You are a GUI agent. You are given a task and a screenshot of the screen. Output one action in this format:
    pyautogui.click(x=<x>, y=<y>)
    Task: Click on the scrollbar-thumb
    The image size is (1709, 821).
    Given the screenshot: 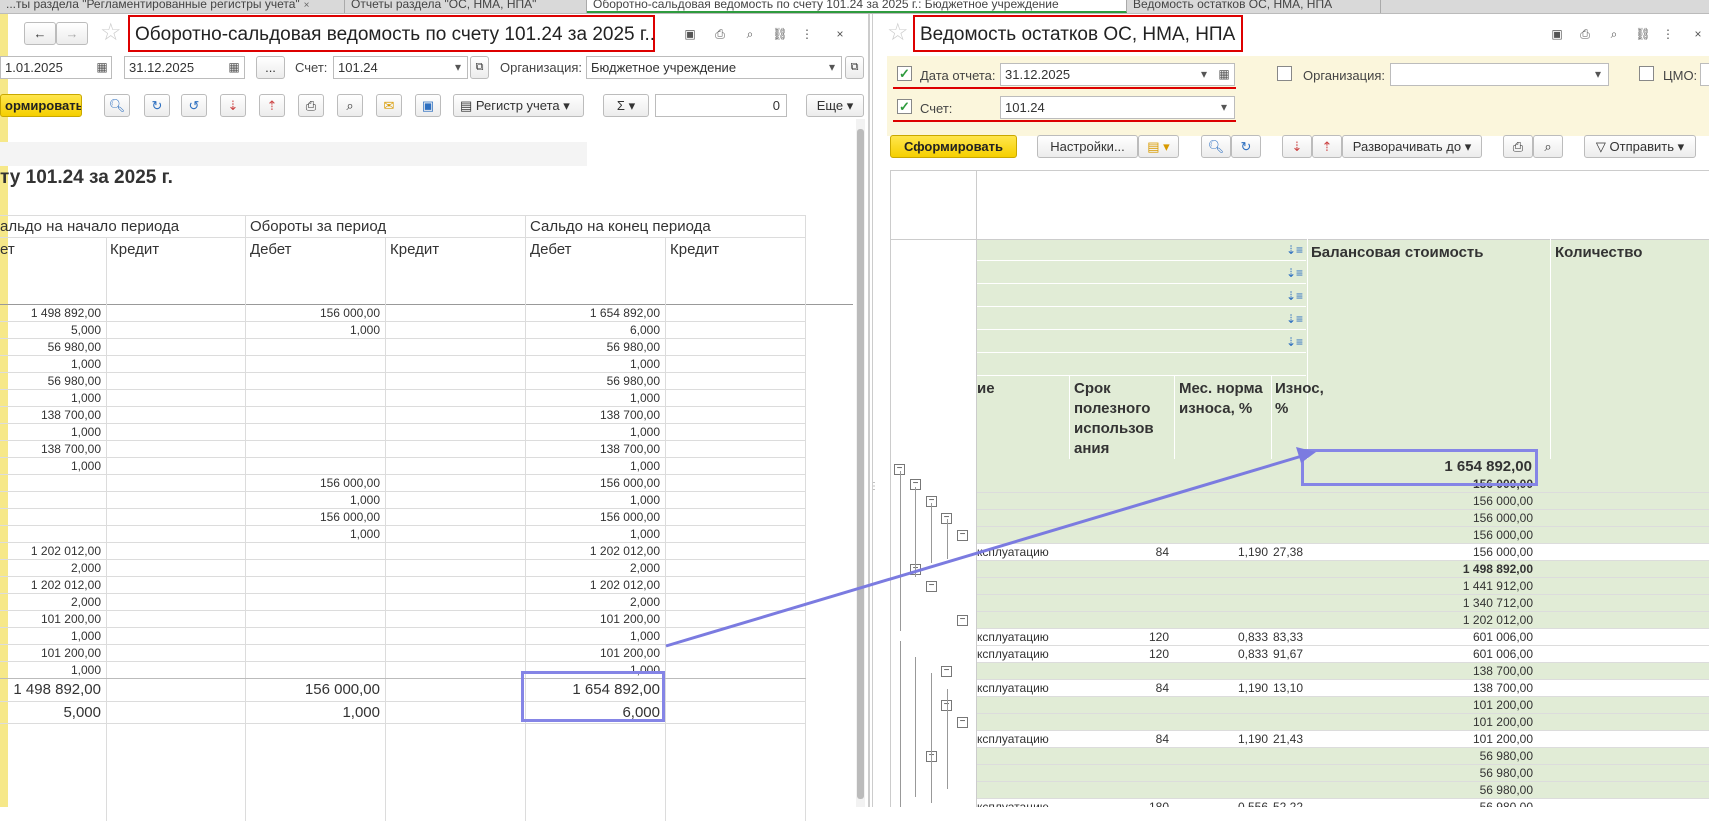 What is the action you would take?
    pyautogui.click(x=860, y=464)
    